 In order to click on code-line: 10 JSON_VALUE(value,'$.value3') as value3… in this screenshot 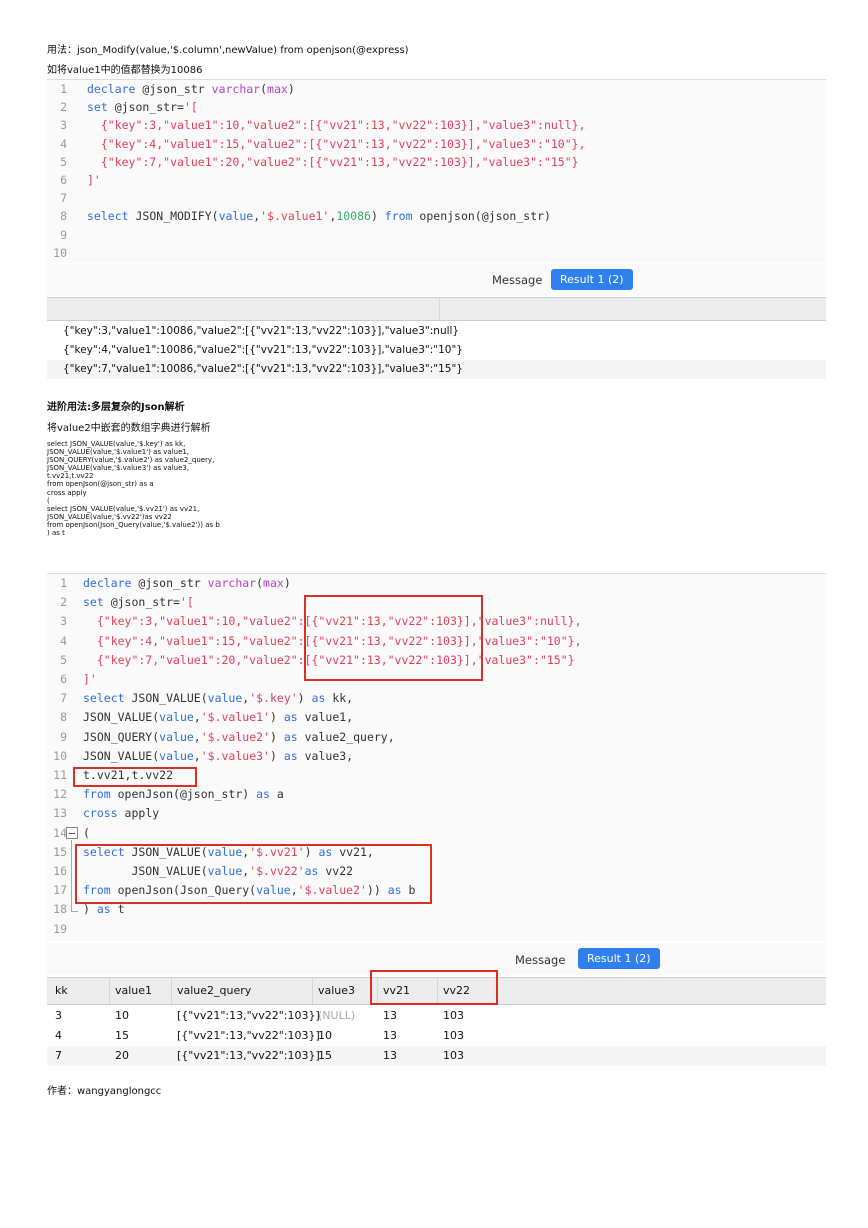, I will do `click(436, 758)`.